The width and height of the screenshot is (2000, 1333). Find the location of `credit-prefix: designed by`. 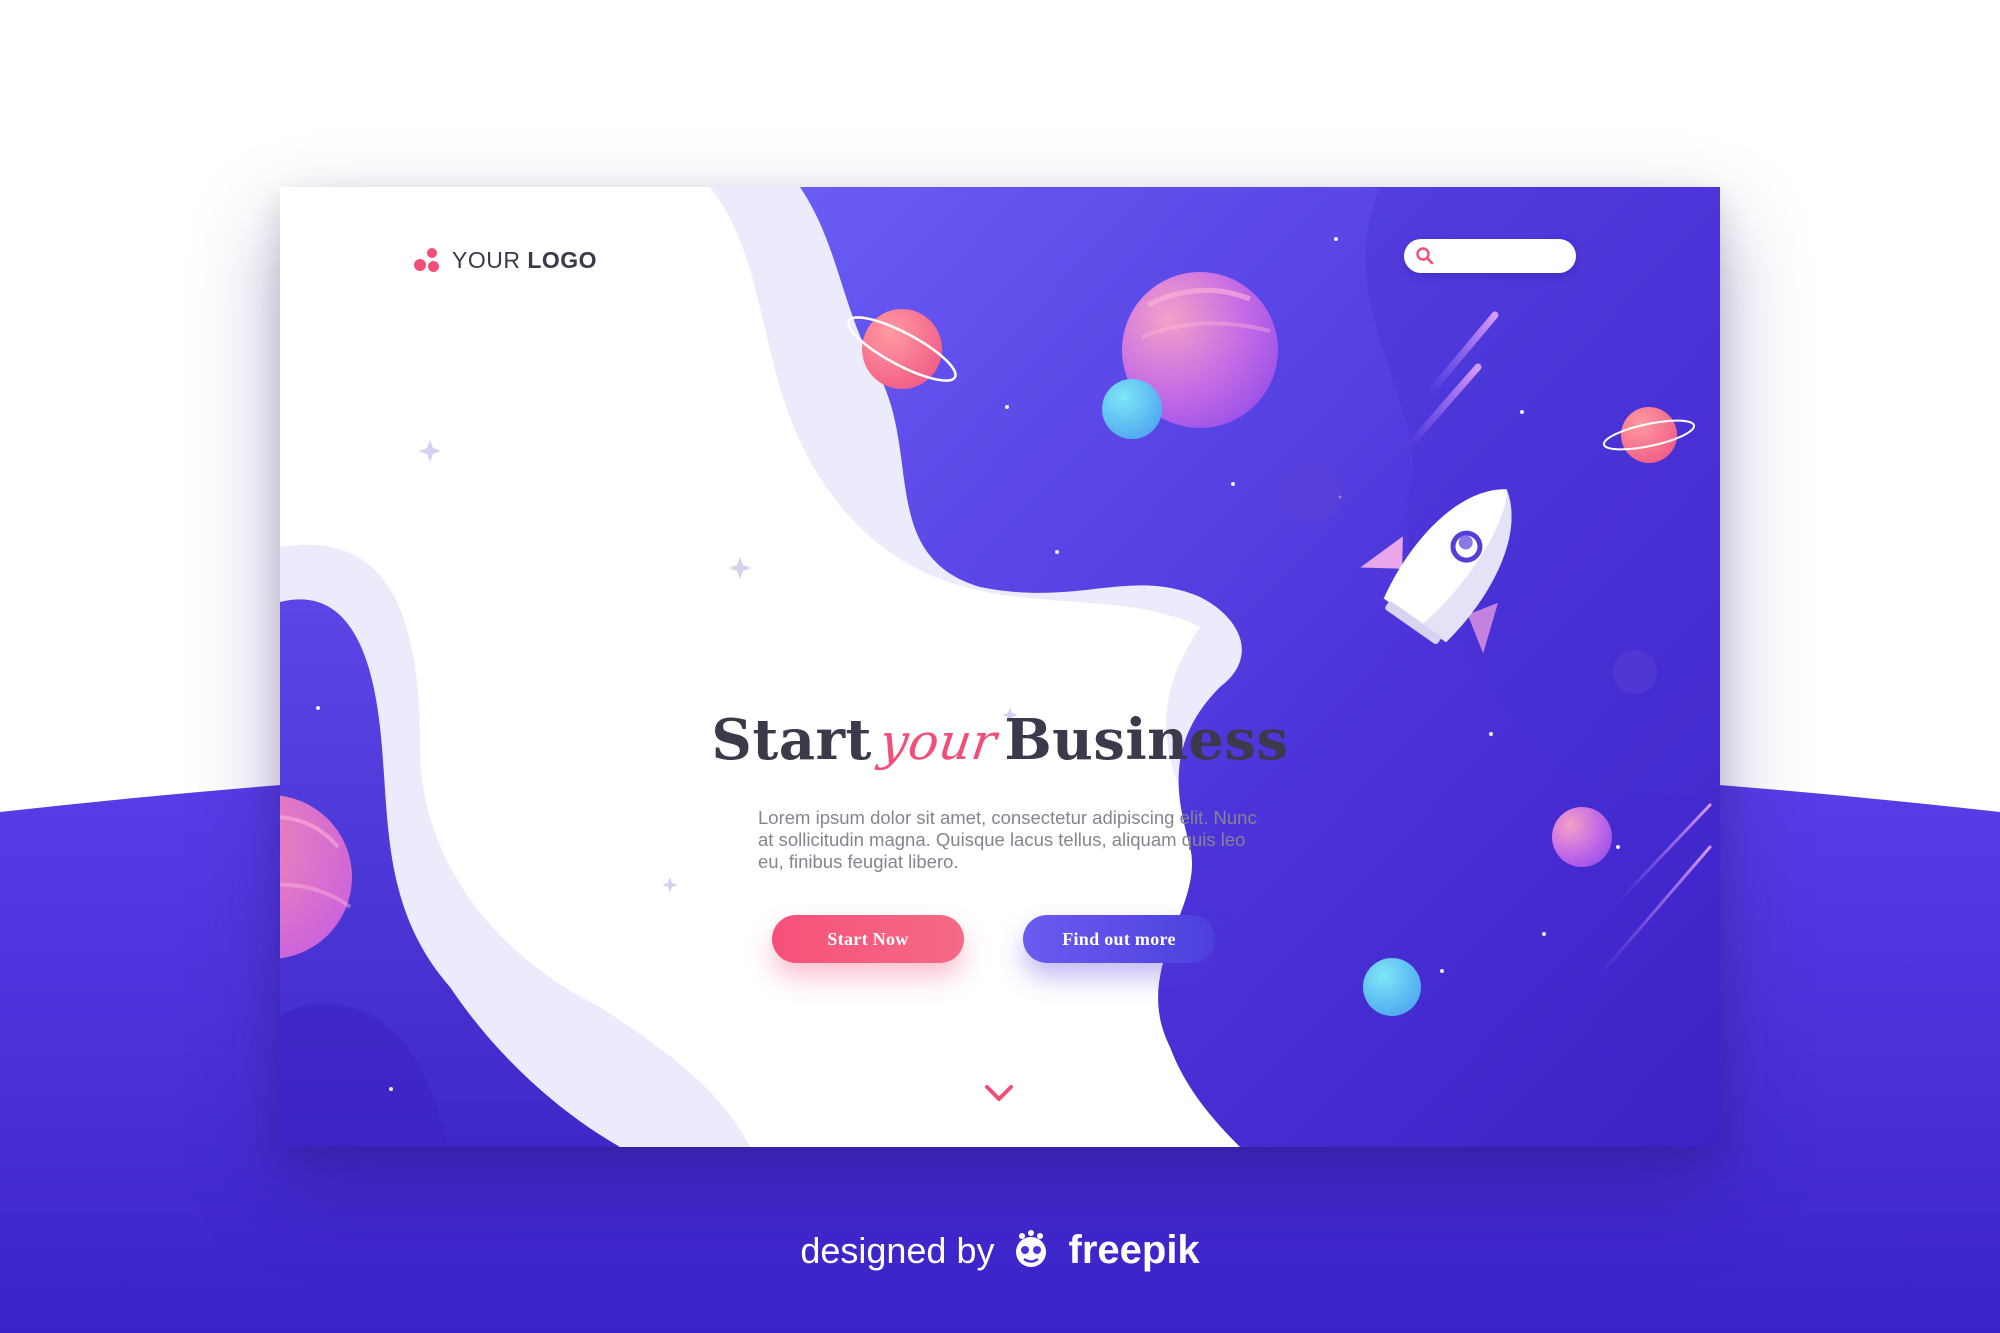

credit-prefix: designed by is located at coordinates (897, 1250).